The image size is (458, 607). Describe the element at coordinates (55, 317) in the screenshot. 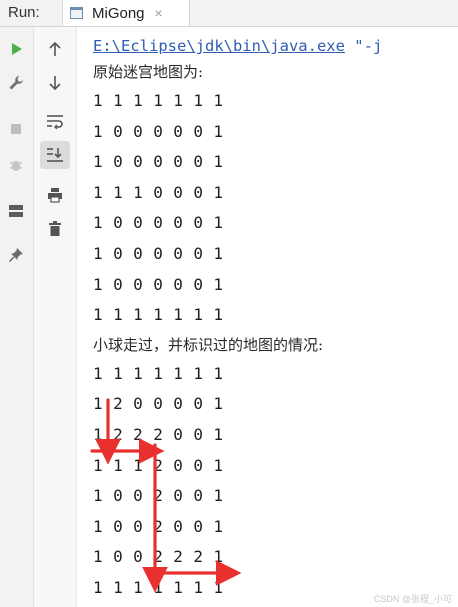

I see `console-toolbar` at that location.